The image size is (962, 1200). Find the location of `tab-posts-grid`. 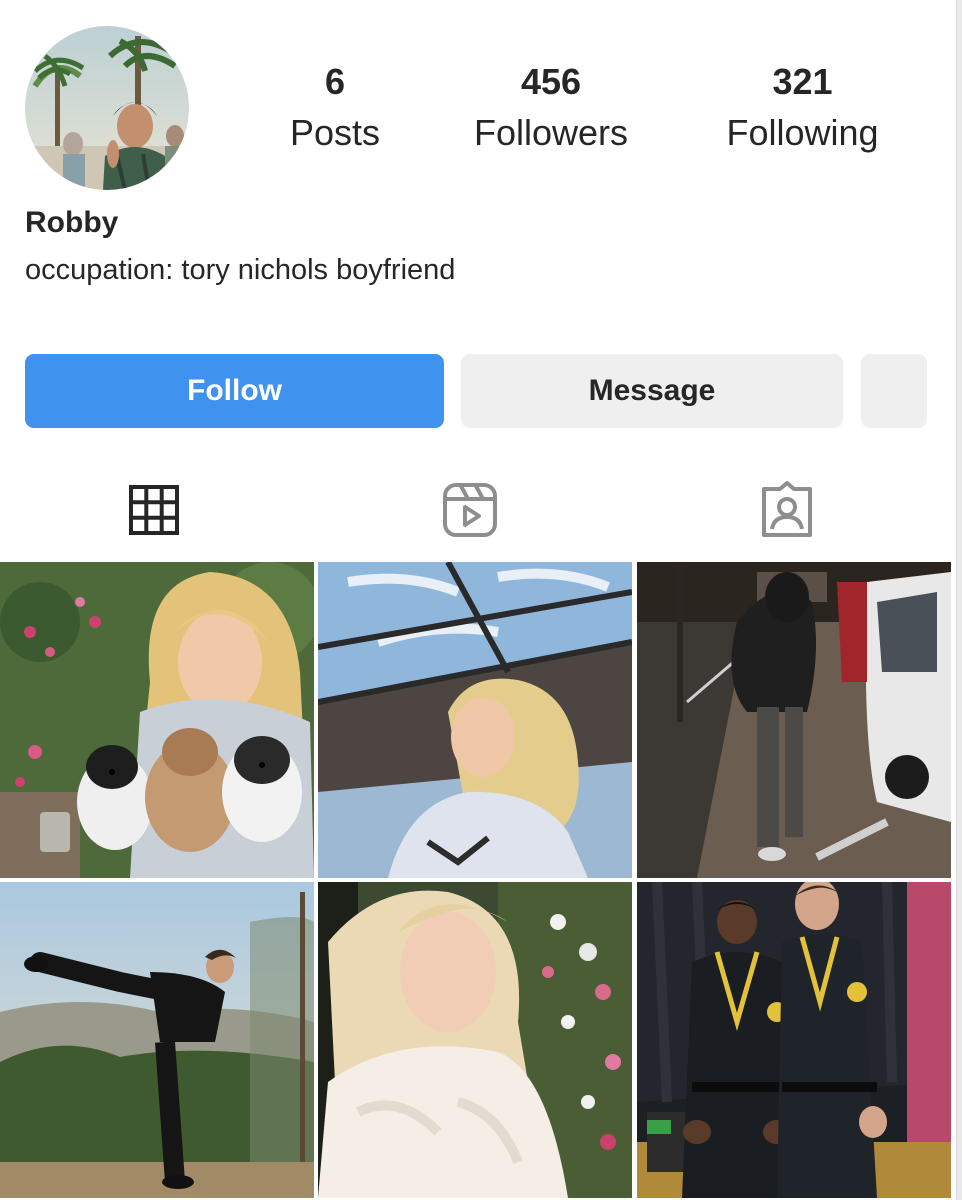

tab-posts-grid is located at coordinates (154, 510).